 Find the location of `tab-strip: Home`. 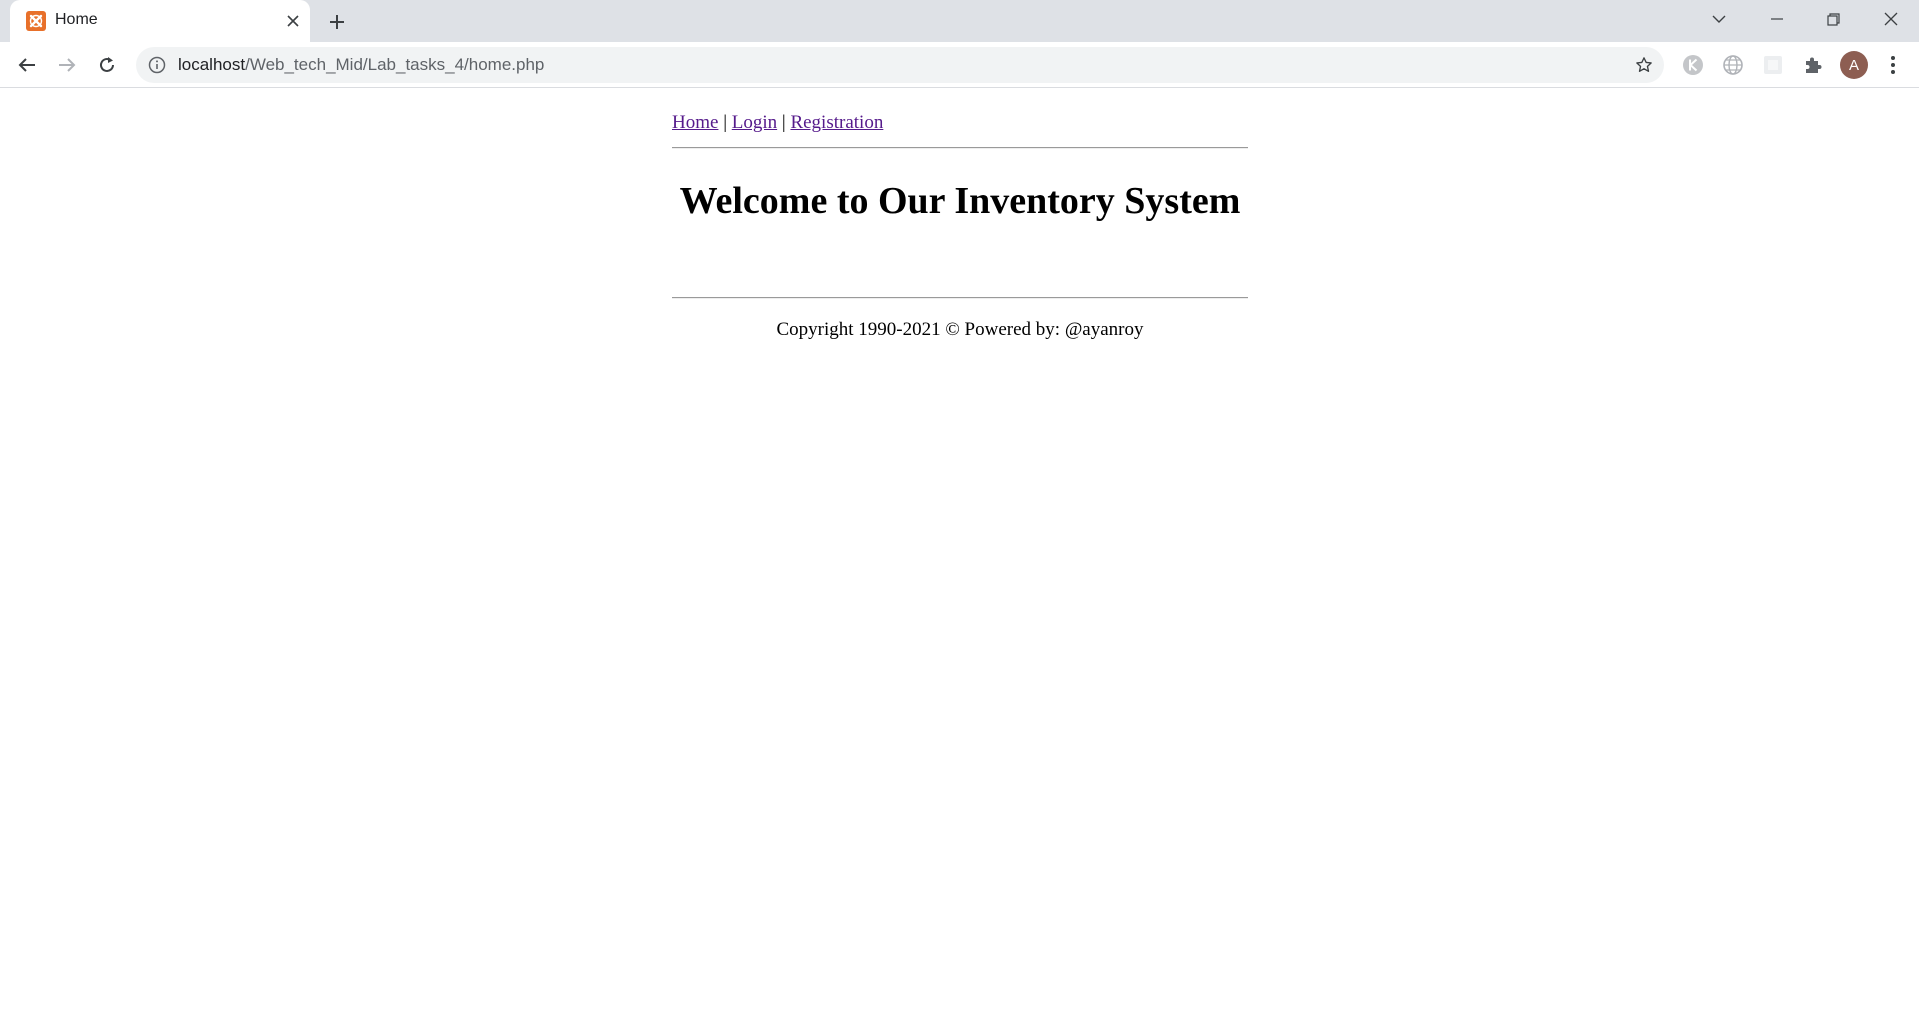

tab-strip: Home is located at coordinates (959, 21).